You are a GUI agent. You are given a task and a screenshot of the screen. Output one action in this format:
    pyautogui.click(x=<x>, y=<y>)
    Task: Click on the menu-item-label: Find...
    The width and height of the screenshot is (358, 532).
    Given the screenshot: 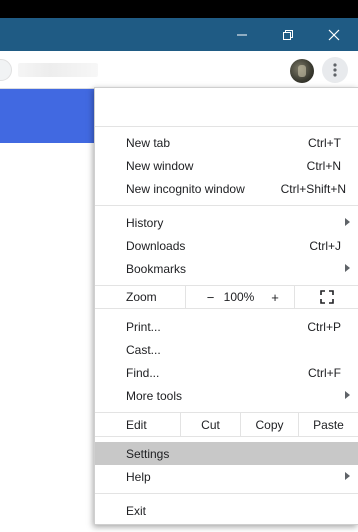 What is the action you would take?
    pyautogui.click(x=143, y=372)
    